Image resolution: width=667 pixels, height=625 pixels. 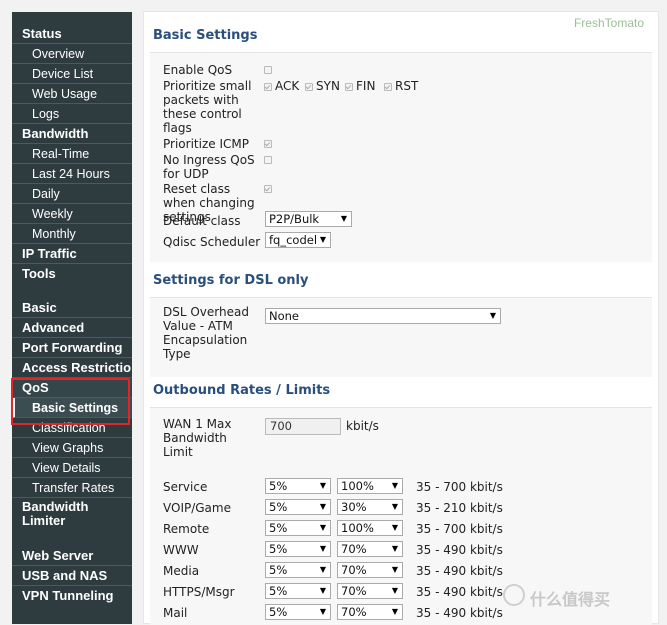 I want to click on rate-class-name: Remote, so click(x=186, y=529).